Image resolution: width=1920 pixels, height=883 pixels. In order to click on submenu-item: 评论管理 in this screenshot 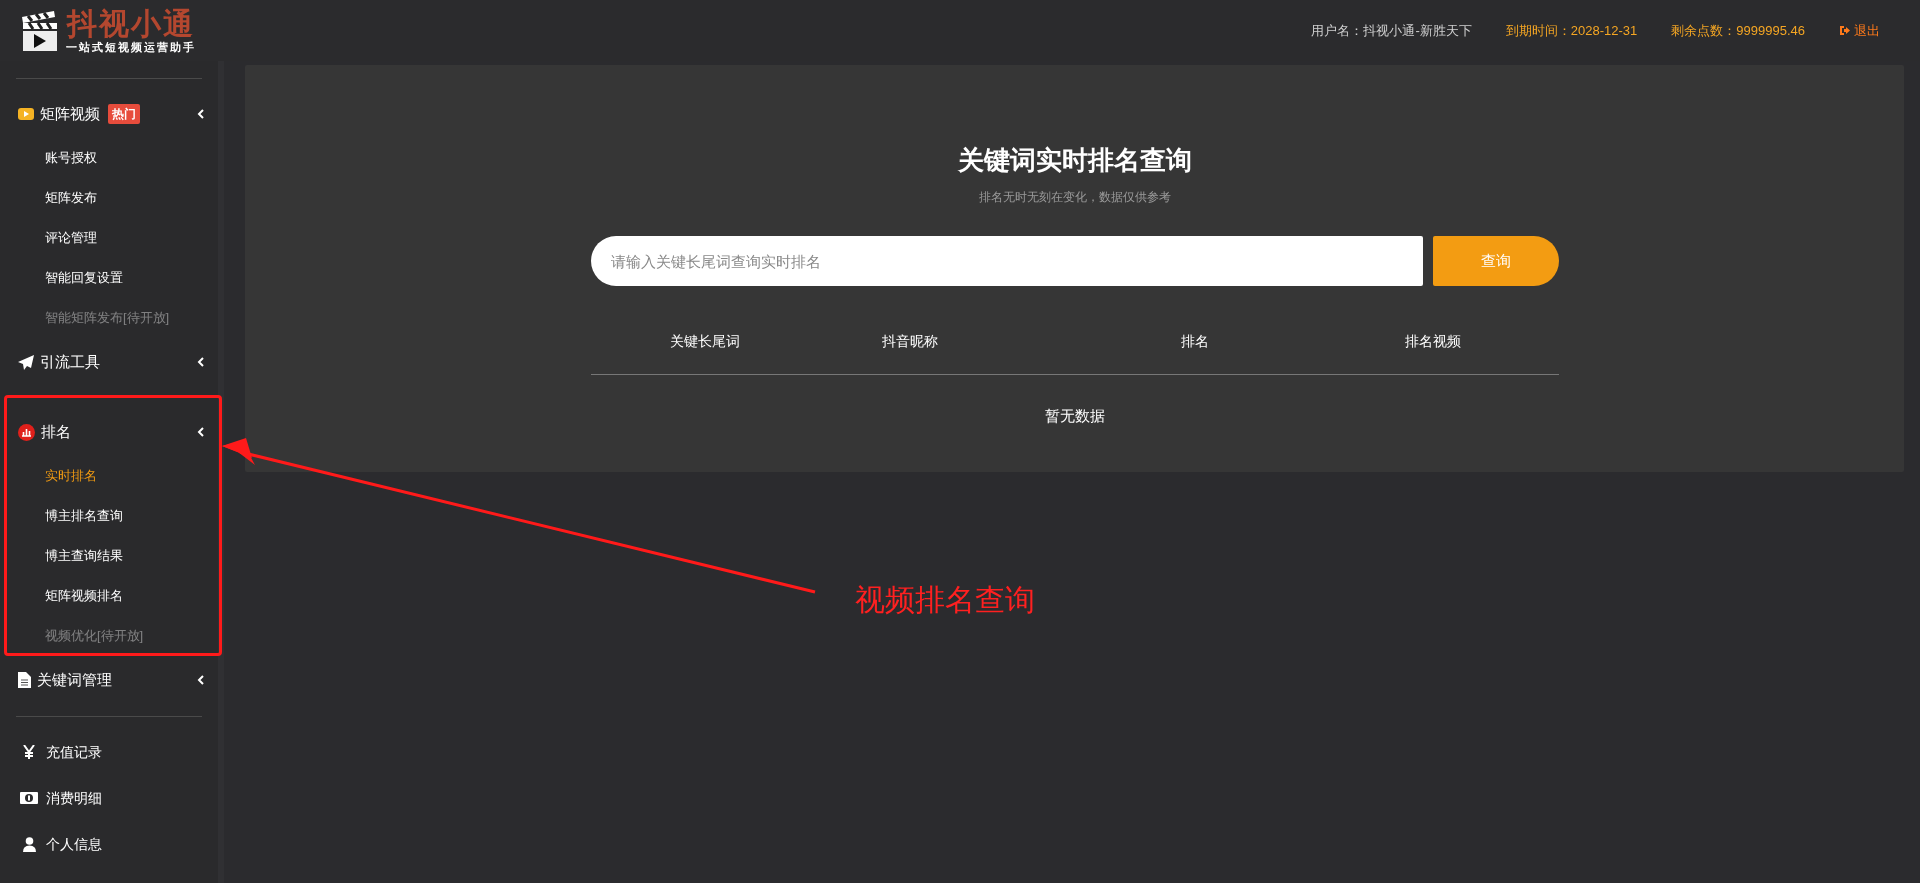, I will do `click(109, 238)`.